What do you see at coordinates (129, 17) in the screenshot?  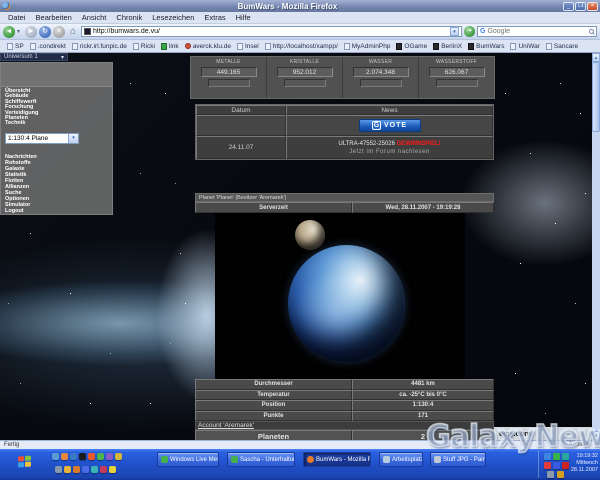 I see `menu-chronik: Chronik` at bounding box center [129, 17].